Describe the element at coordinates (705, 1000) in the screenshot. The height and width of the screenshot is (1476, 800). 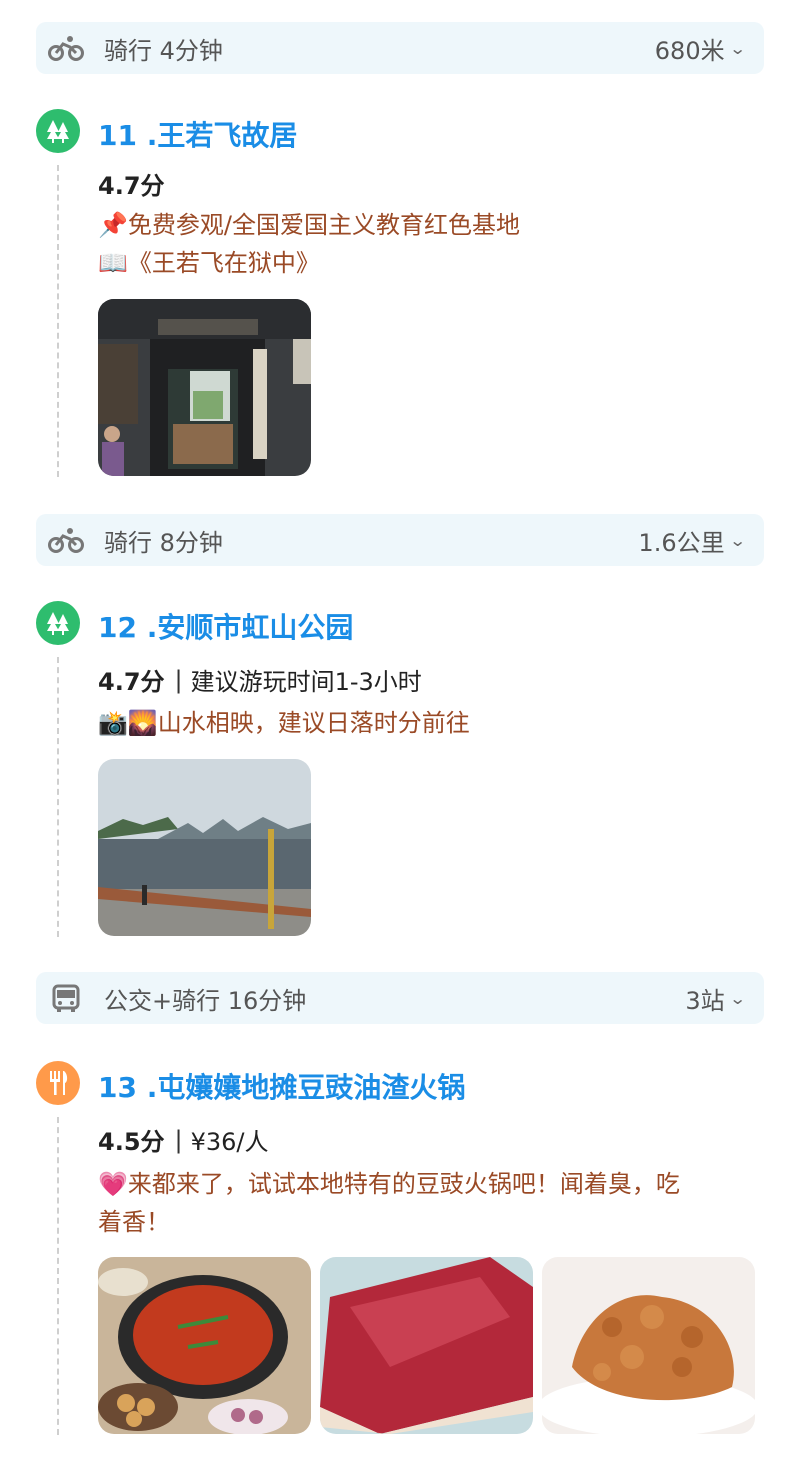
I see `distance-text: 3站` at that location.